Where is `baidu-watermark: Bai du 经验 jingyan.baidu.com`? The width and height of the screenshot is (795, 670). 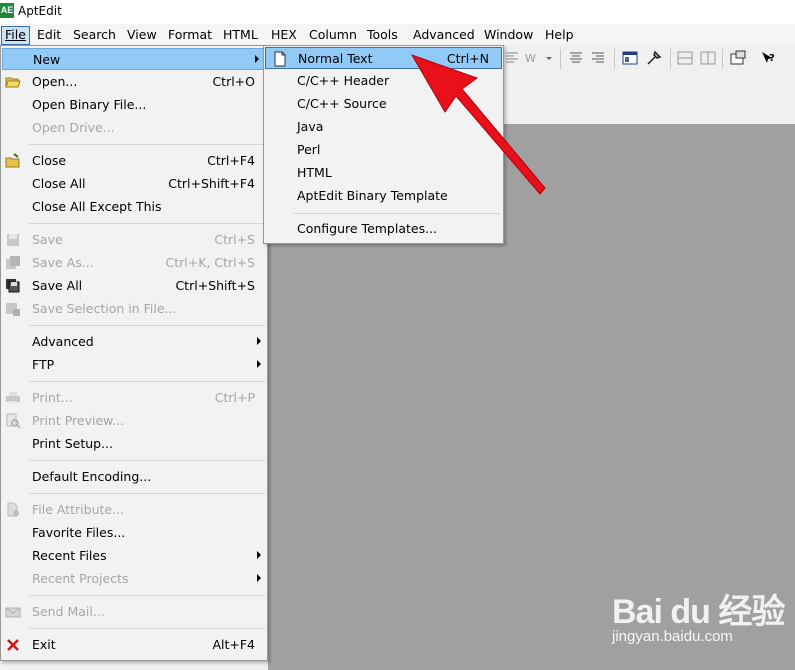 baidu-watermark: Bai du 经验 jingyan.baidu.com is located at coordinates (699, 619).